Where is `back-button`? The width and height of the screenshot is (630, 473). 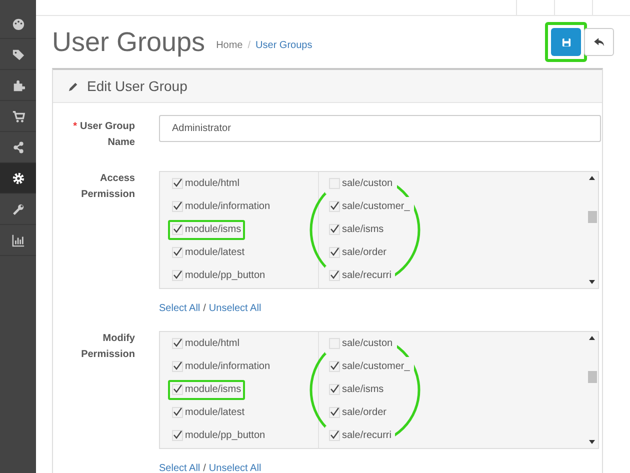 back-button is located at coordinates (599, 42).